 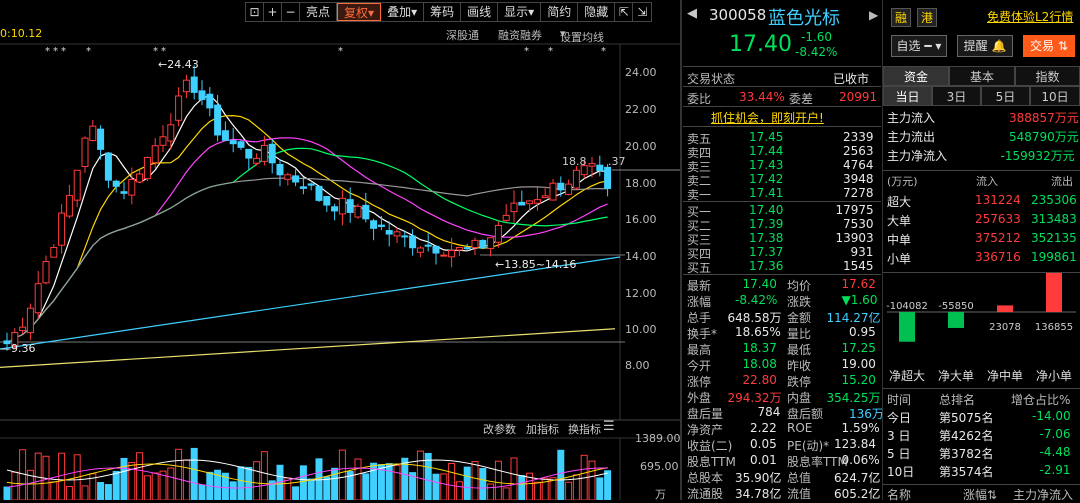 I want to click on stat-value: 35.90亿, so click(x=758, y=478).